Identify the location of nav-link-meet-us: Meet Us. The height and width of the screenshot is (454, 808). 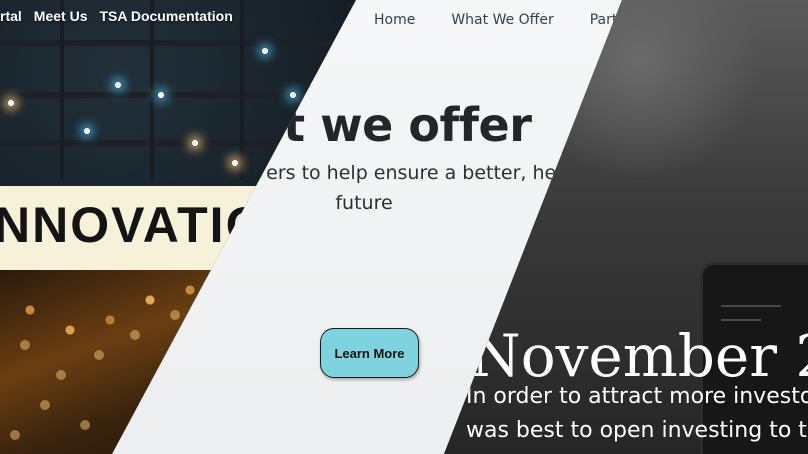
(61, 16).